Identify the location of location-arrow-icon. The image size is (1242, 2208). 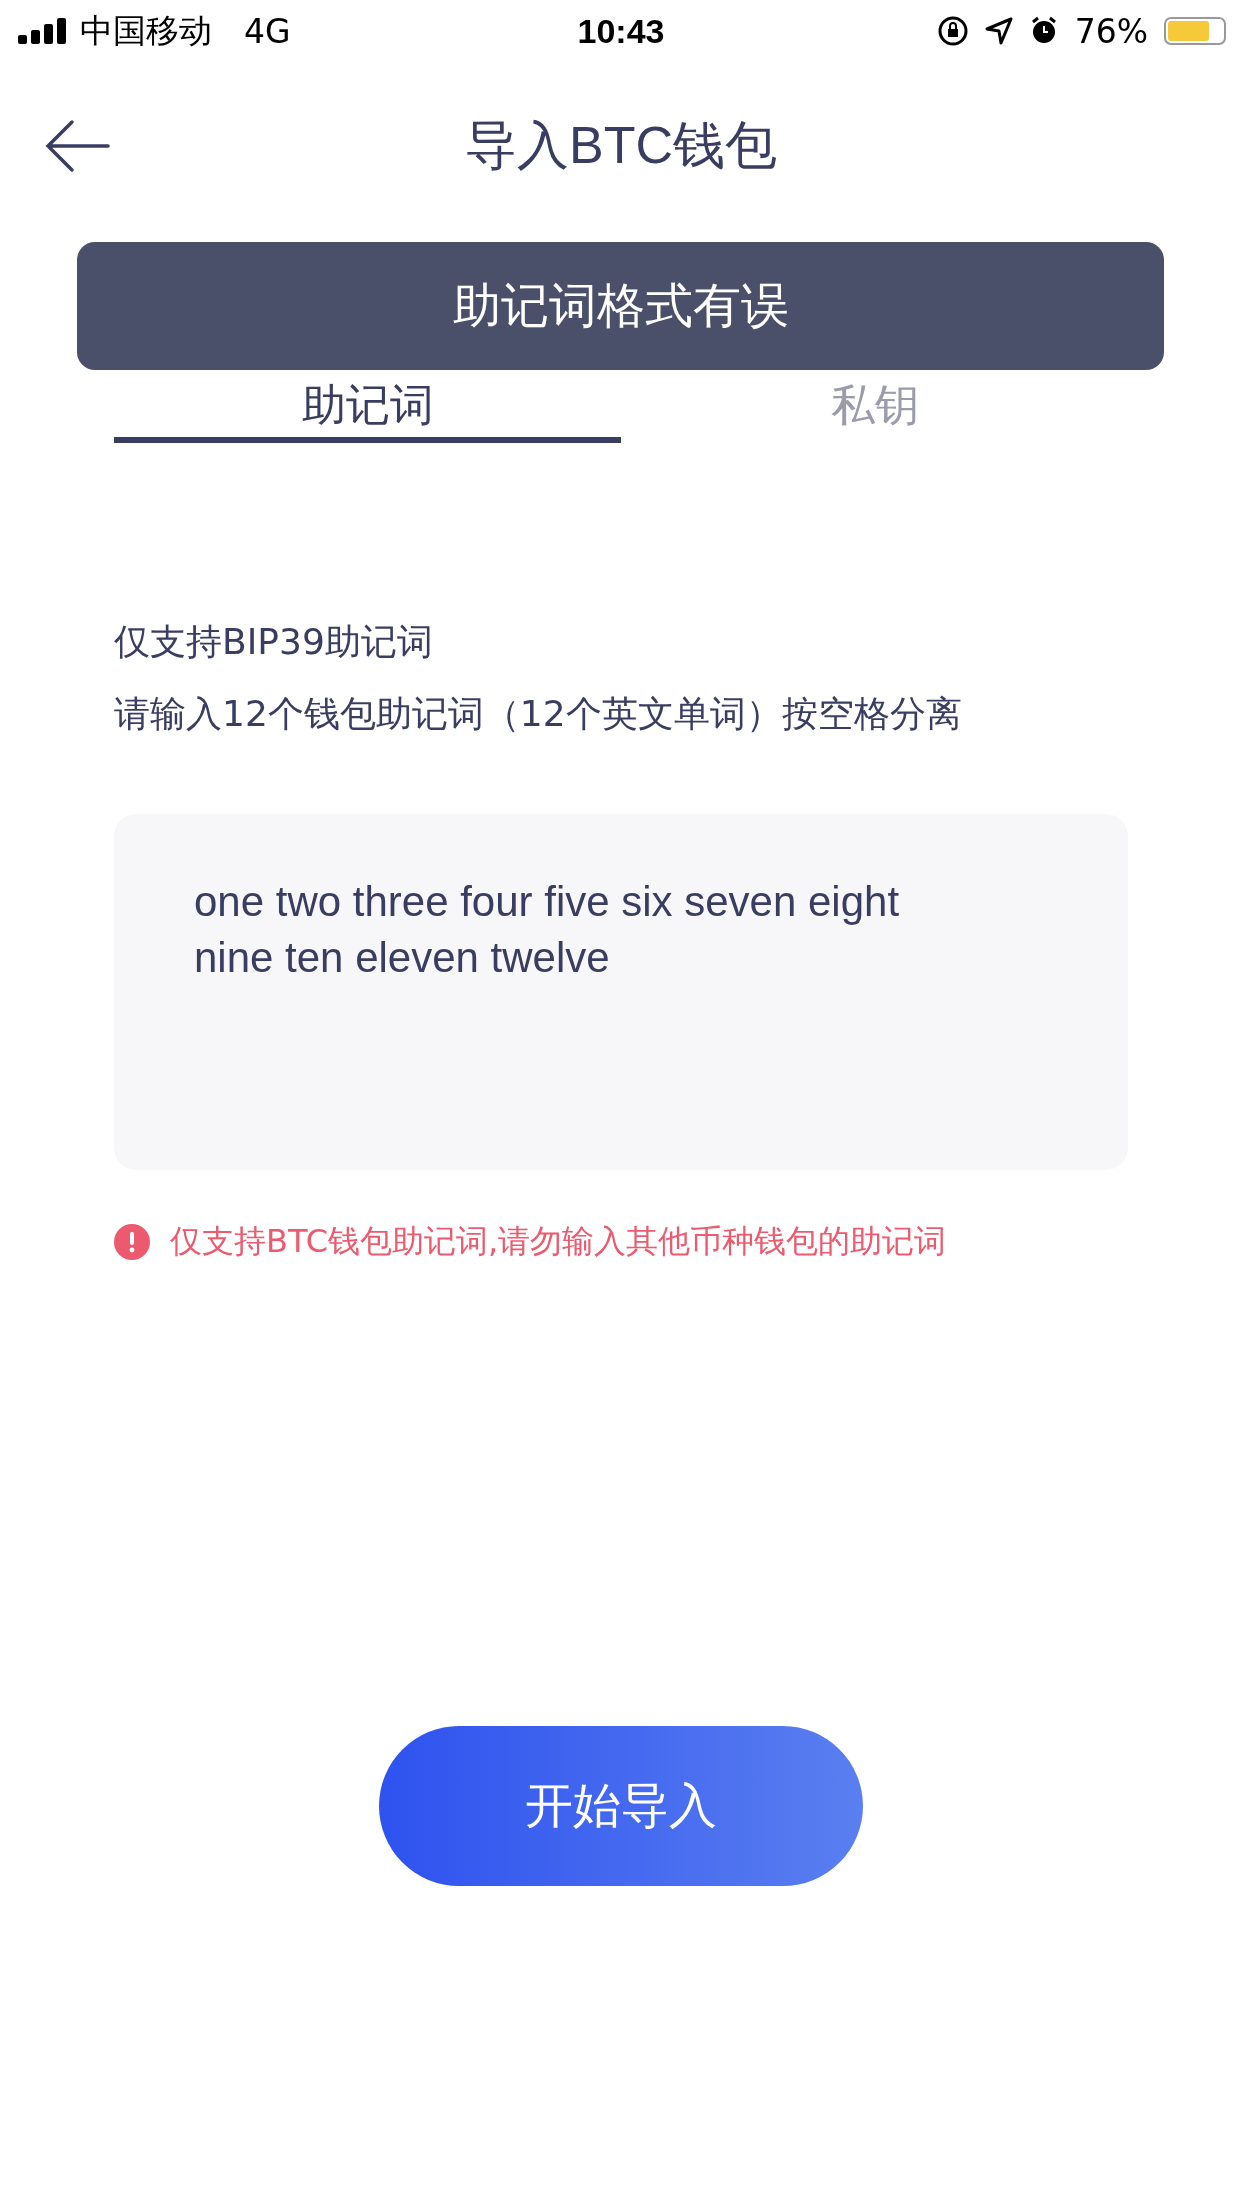
(998, 31).